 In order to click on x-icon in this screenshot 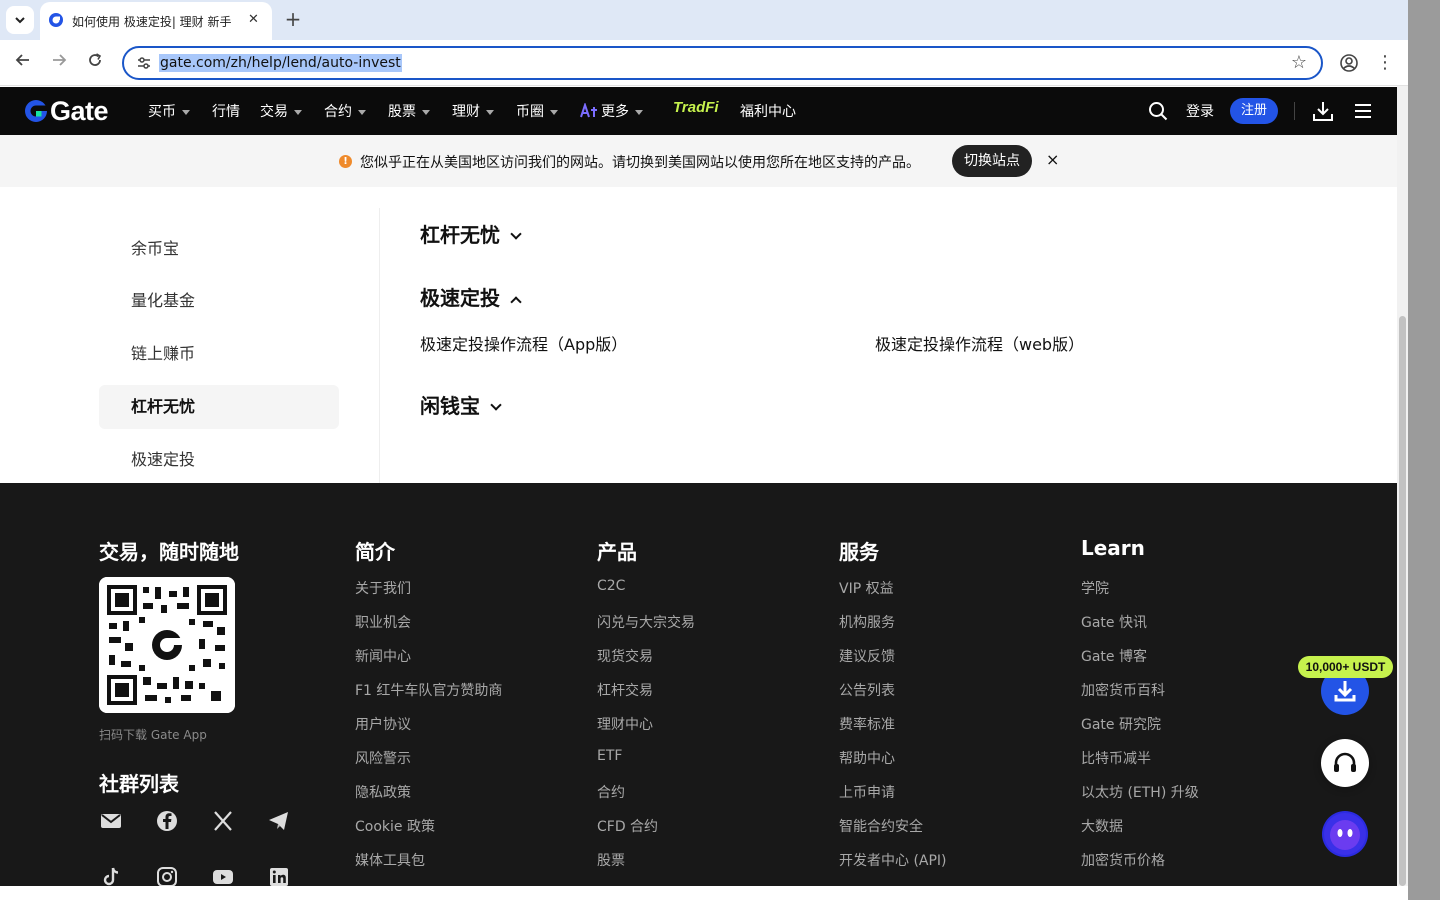, I will do `click(223, 821)`.